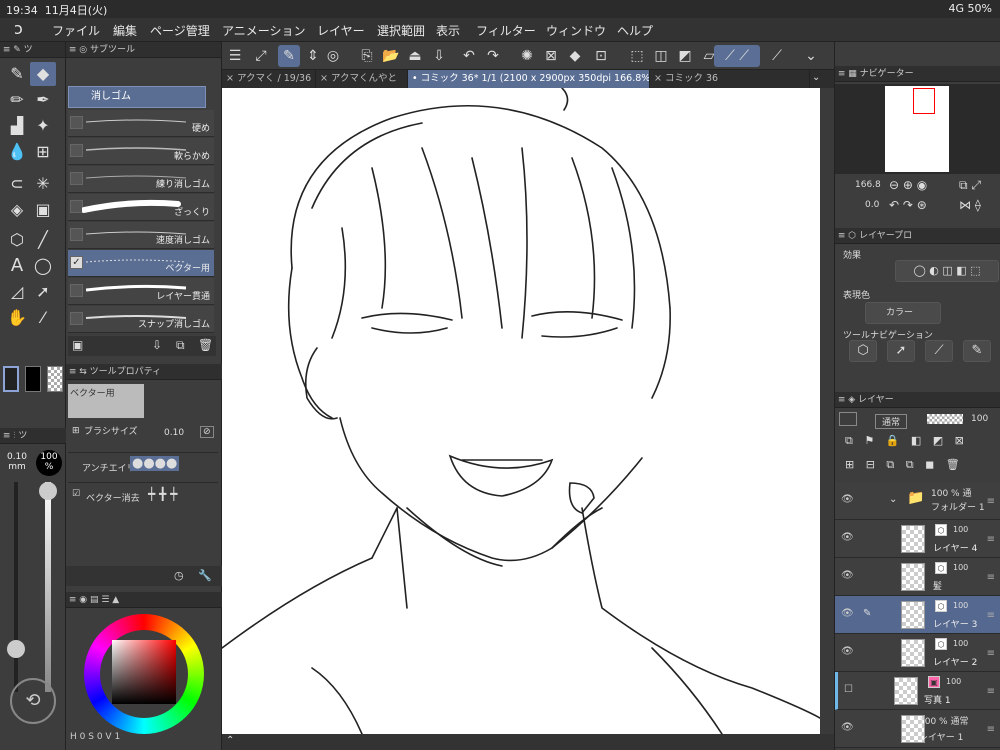  I want to click on tab-comic-36: × コミック 36, so click(730, 79).